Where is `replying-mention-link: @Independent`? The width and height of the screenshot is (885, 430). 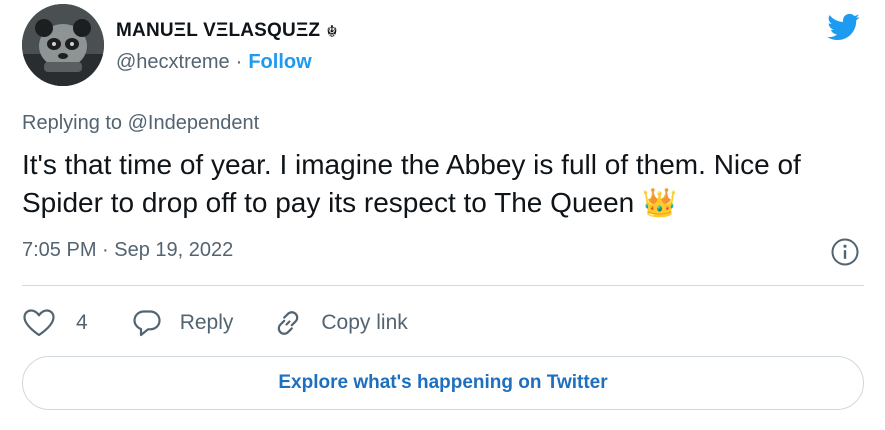 replying-mention-link: @Independent is located at coordinates (194, 123).